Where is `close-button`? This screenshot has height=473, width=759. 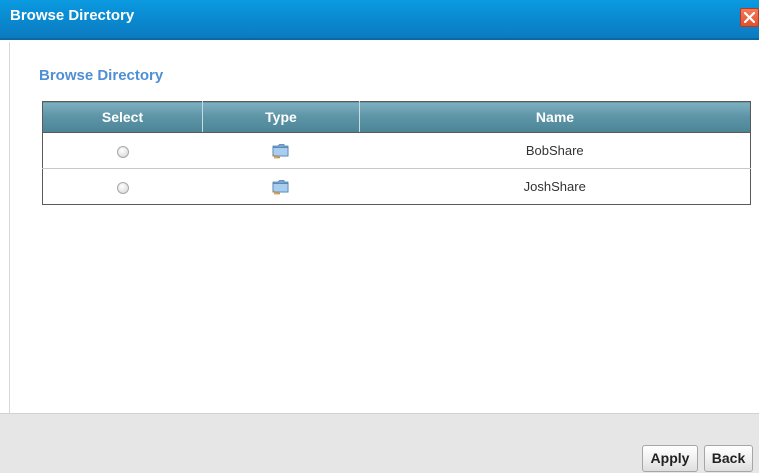 close-button is located at coordinates (749, 17).